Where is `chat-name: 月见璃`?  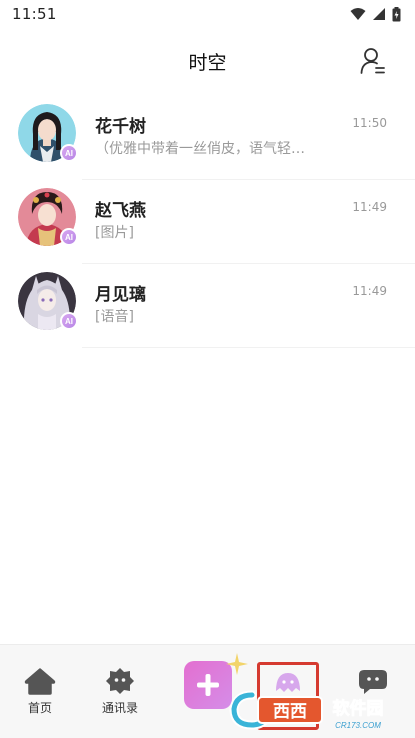
chat-name: 月见璃 is located at coordinates (120, 295).